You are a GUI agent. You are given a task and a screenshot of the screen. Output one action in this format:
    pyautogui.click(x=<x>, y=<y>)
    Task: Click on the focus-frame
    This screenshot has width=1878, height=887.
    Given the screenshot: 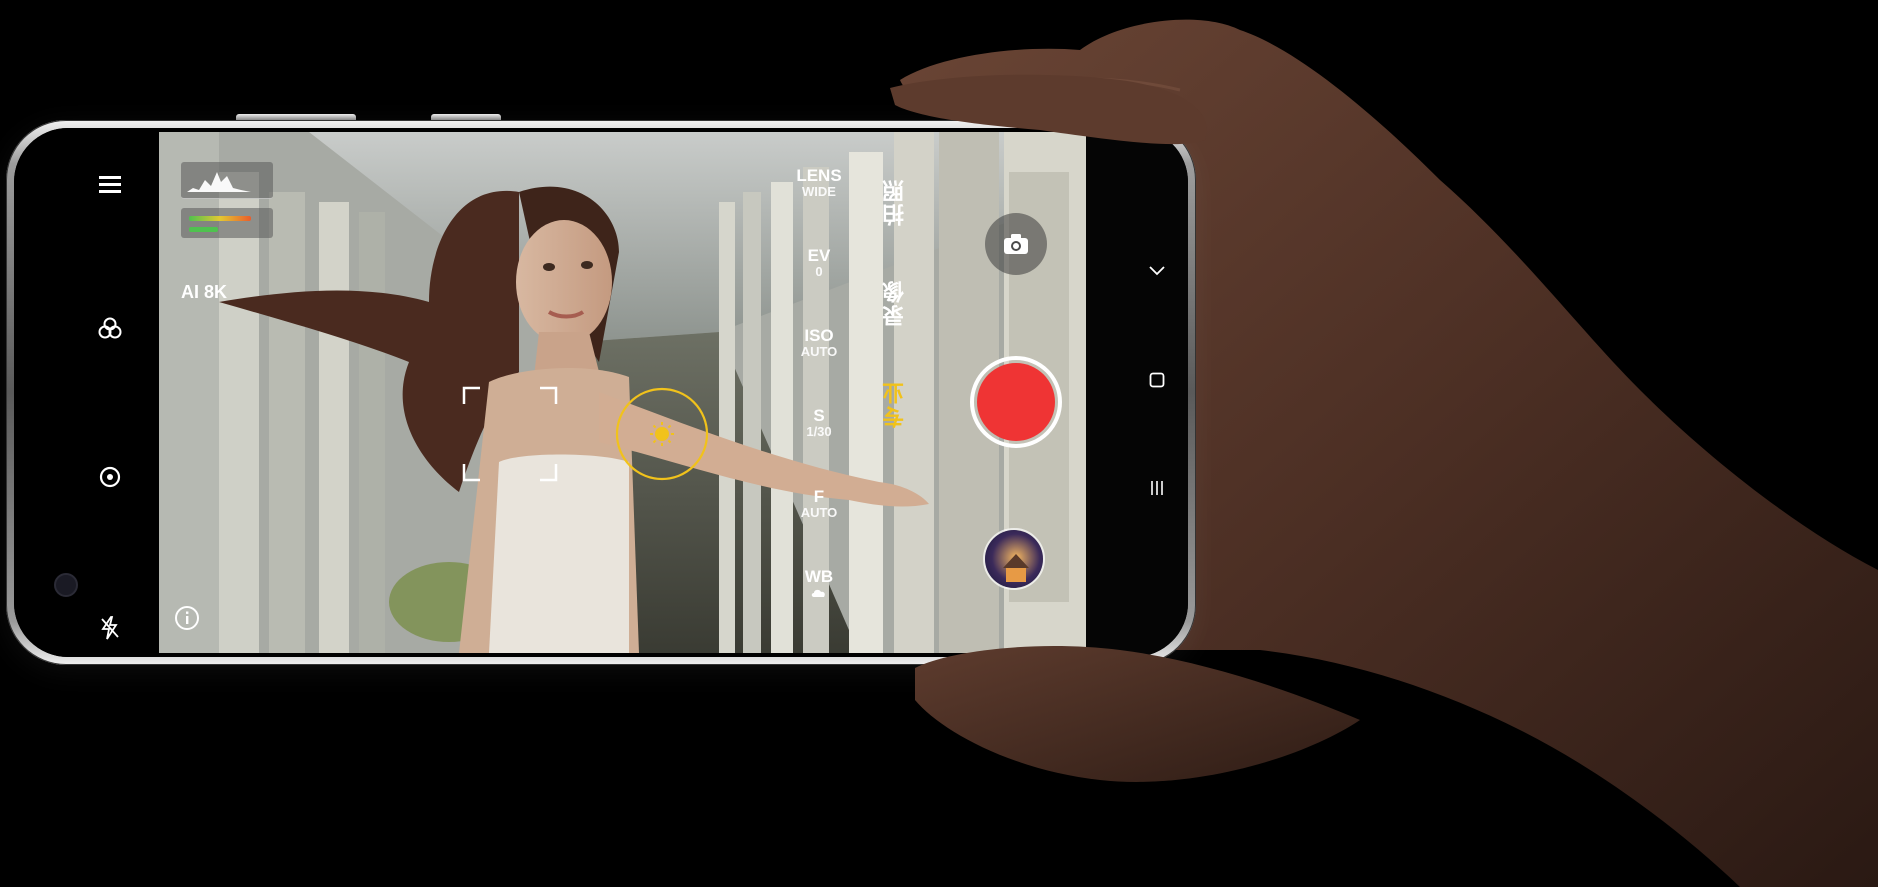 What is the action you would take?
    pyautogui.click(x=510, y=434)
    